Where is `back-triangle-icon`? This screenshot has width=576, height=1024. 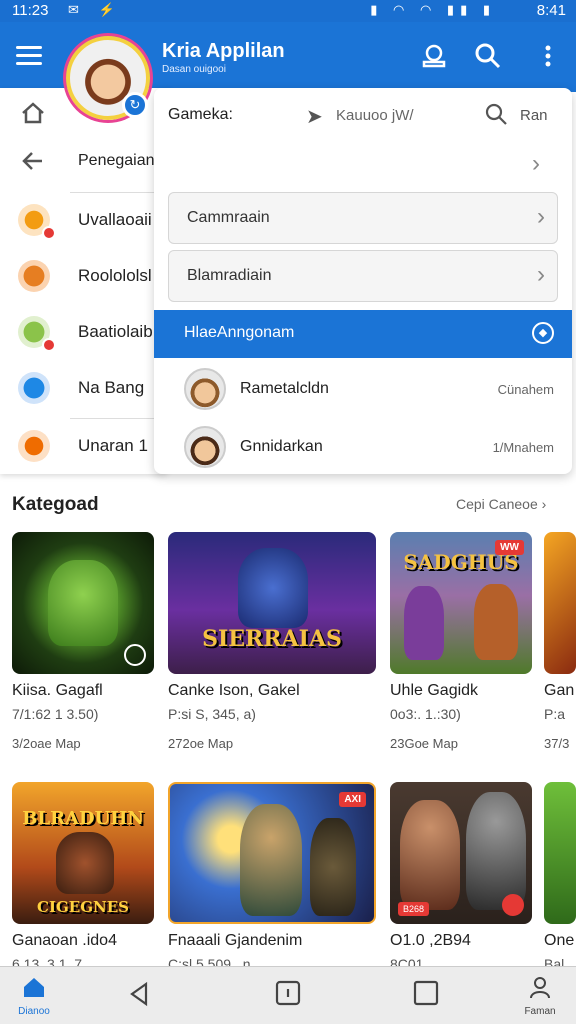
back-triangle-icon is located at coordinates (139, 994).